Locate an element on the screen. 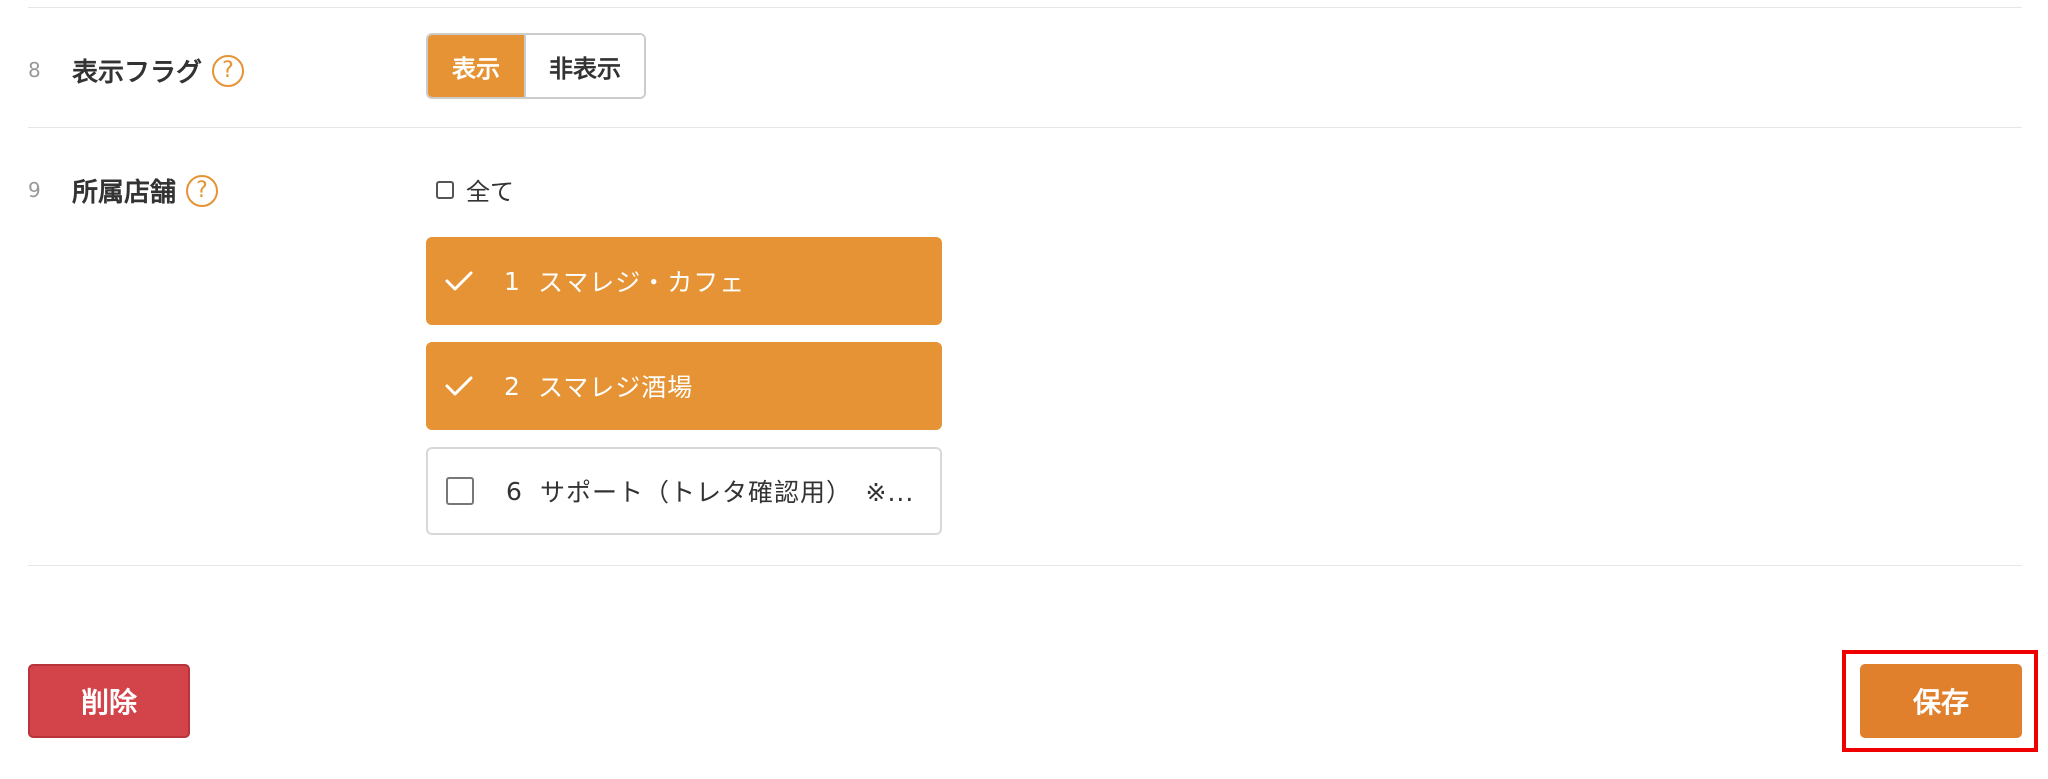  select-all-checkbox: 全て is located at coordinates (475, 189).